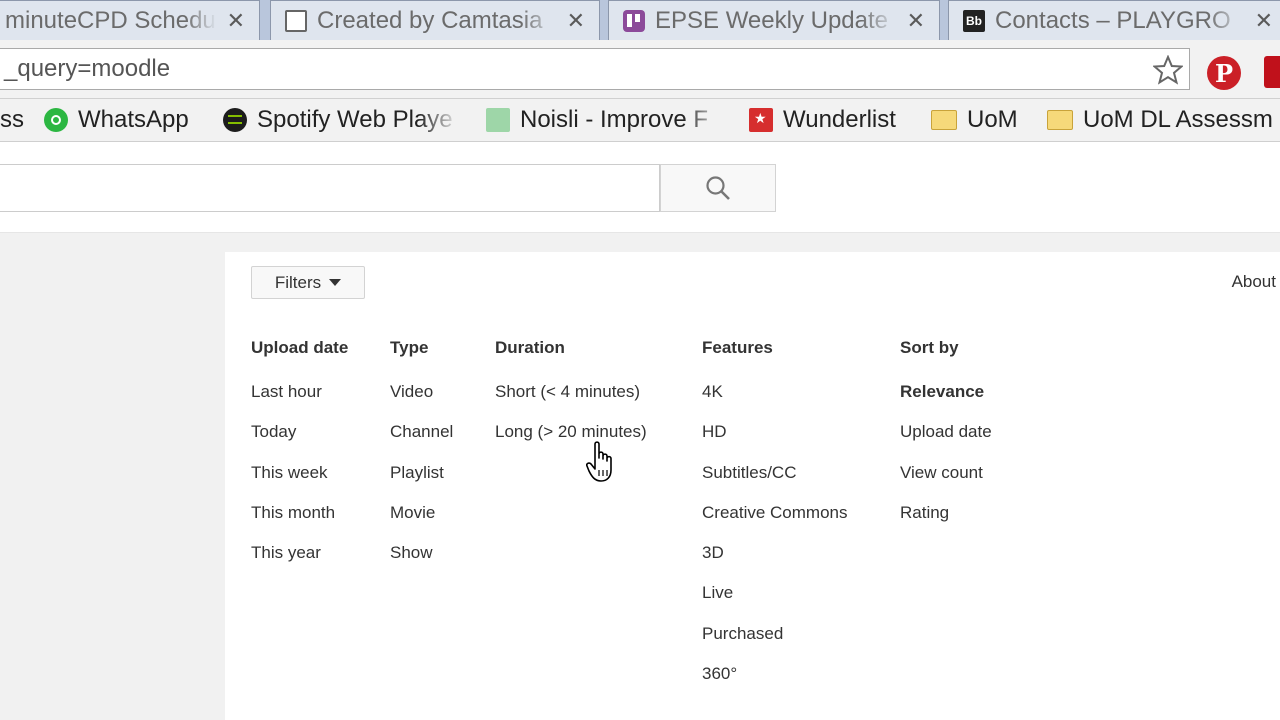 The image size is (1280, 720). I want to click on bookmark-label: WhatsApp, so click(133, 119).